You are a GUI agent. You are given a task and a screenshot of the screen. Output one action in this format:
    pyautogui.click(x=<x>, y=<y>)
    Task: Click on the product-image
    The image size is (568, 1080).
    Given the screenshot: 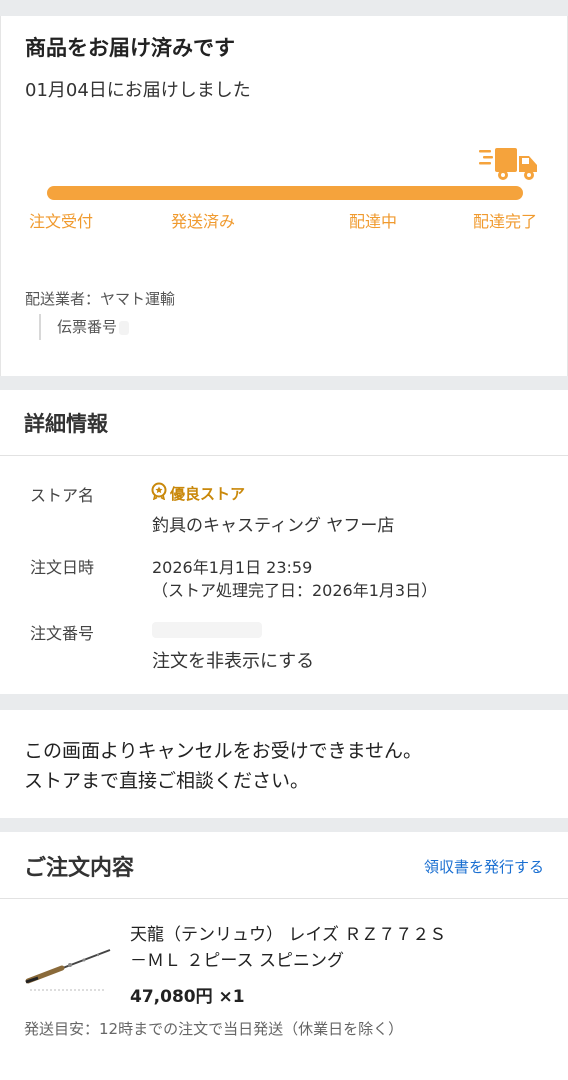 What is the action you would take?
    pyautogui.click(x=68, y=966)
    